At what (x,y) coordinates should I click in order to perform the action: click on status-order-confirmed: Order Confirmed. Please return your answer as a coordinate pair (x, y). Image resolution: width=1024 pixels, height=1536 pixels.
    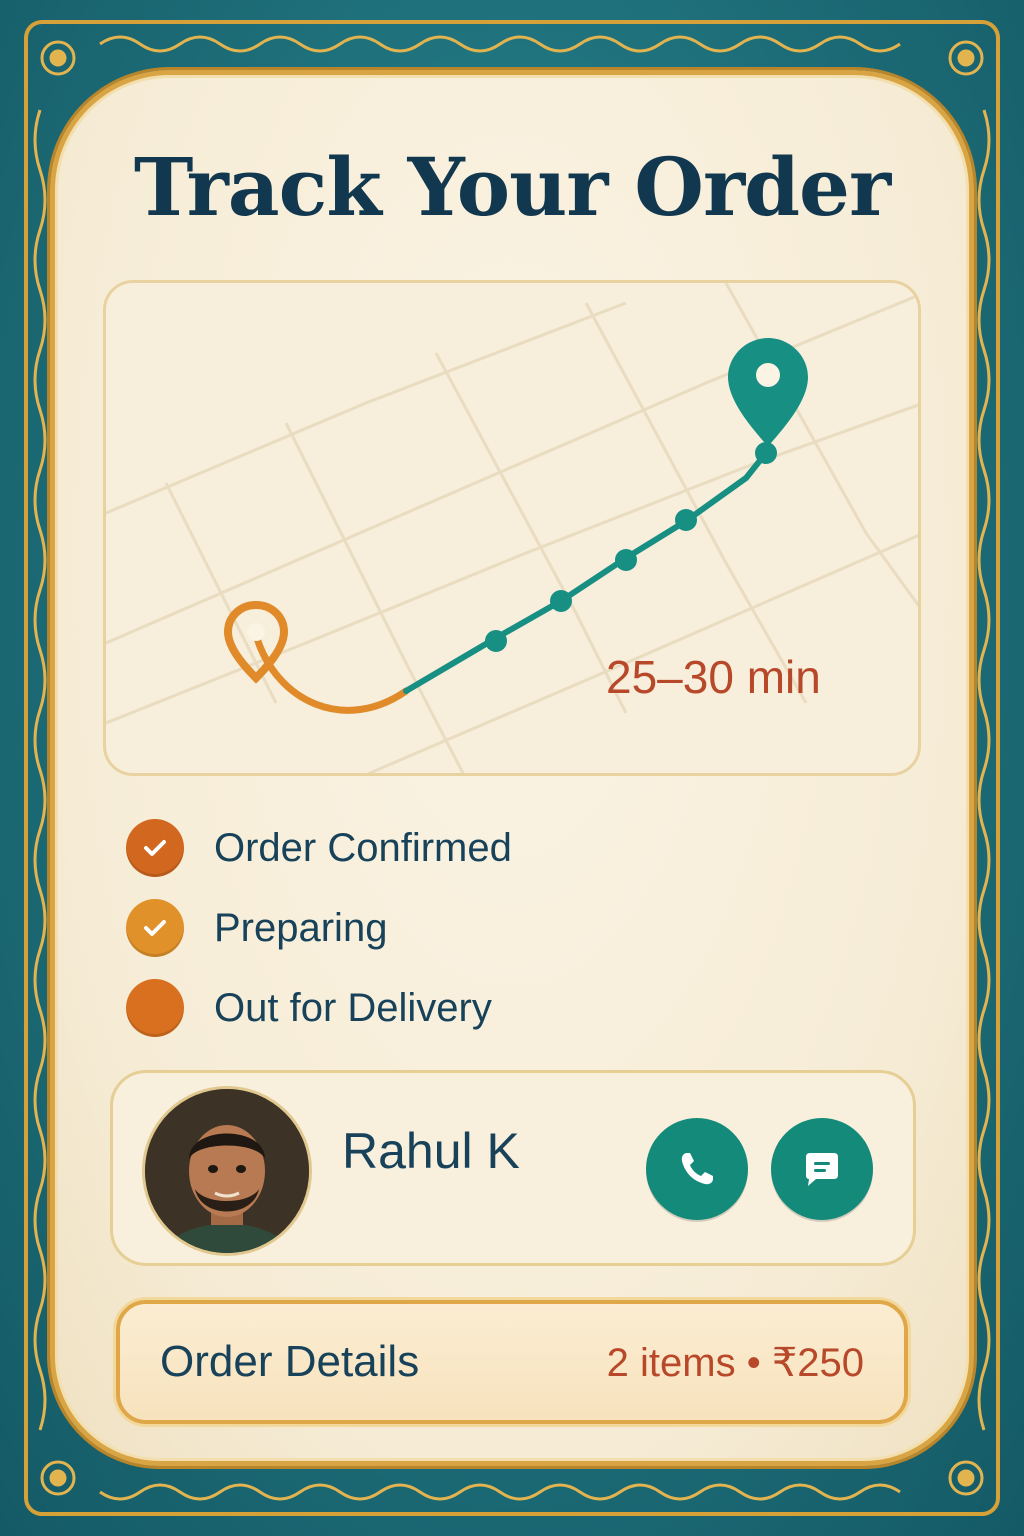
    Looking at the image, I should click on (386, 848).